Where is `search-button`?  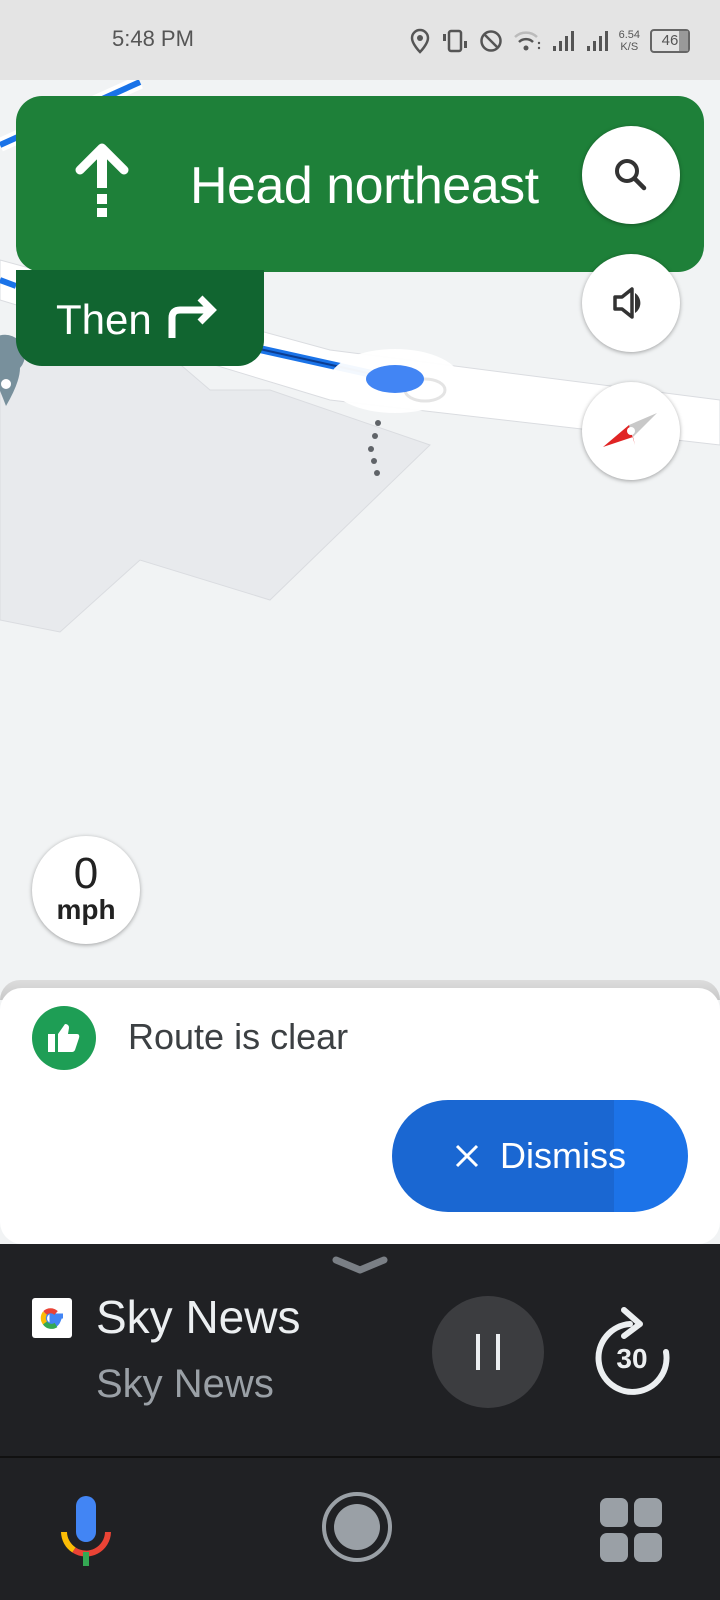 search-button is located at coordinates (631, 175).